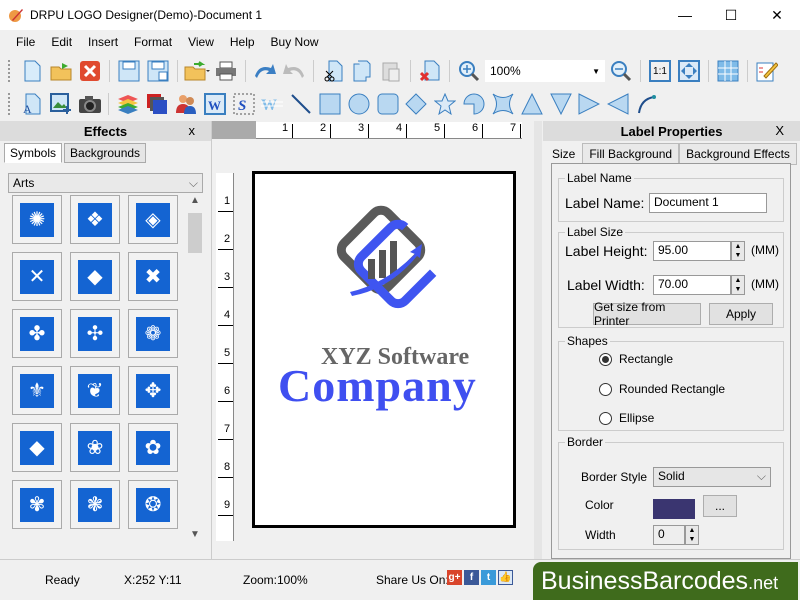 The height and width of the screenshot is (600, 800). Describe the element at coordinates (391, 71) in the screenshot. I see `paste-icon` at that location.